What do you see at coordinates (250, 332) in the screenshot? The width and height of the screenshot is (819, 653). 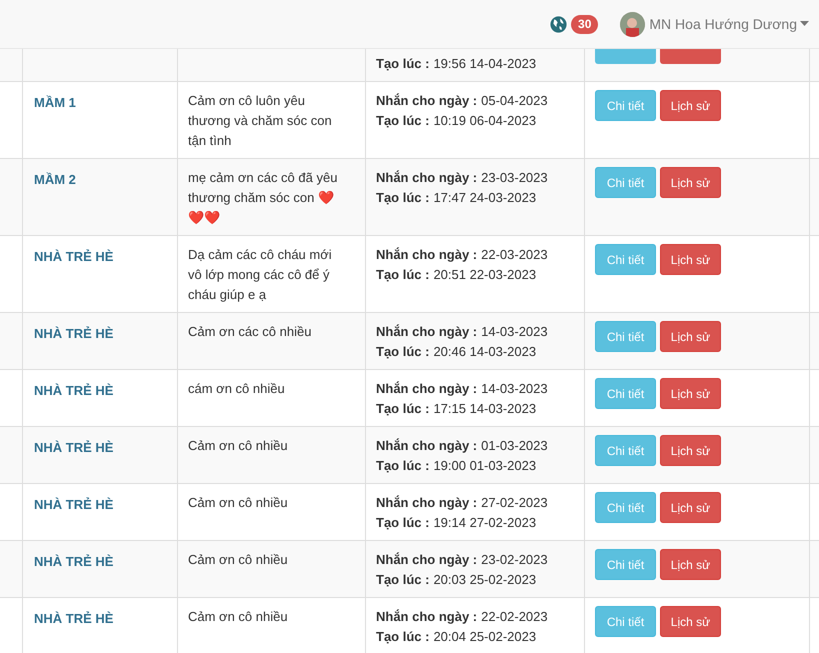 I see `message-text: Cảm ơn các cô nhiều` at bounding box center [250, 332].